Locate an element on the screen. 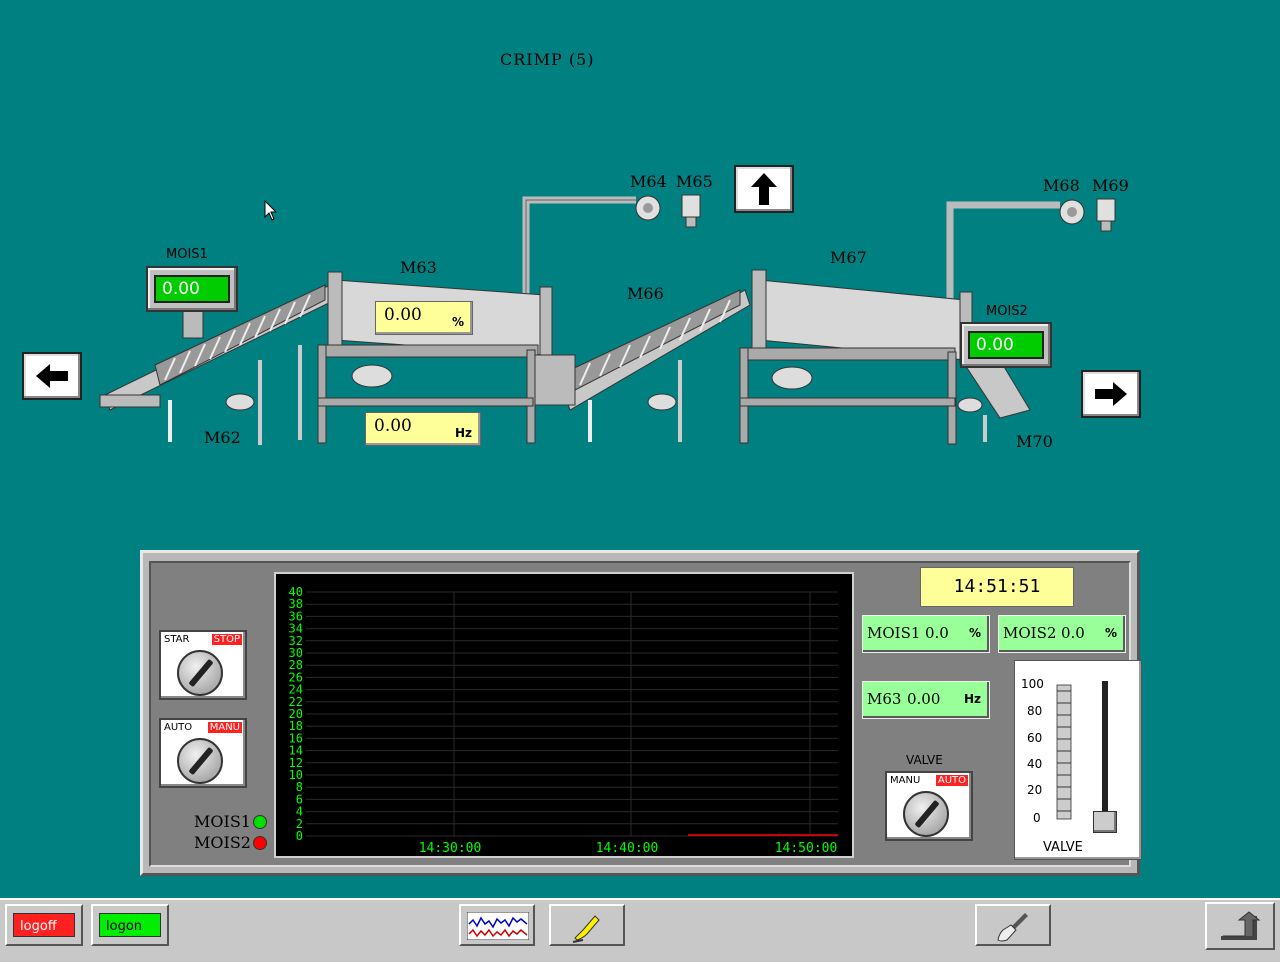 The image size is (1280, 962). valve-slider-thumb is located at coordinates (1105, 822).